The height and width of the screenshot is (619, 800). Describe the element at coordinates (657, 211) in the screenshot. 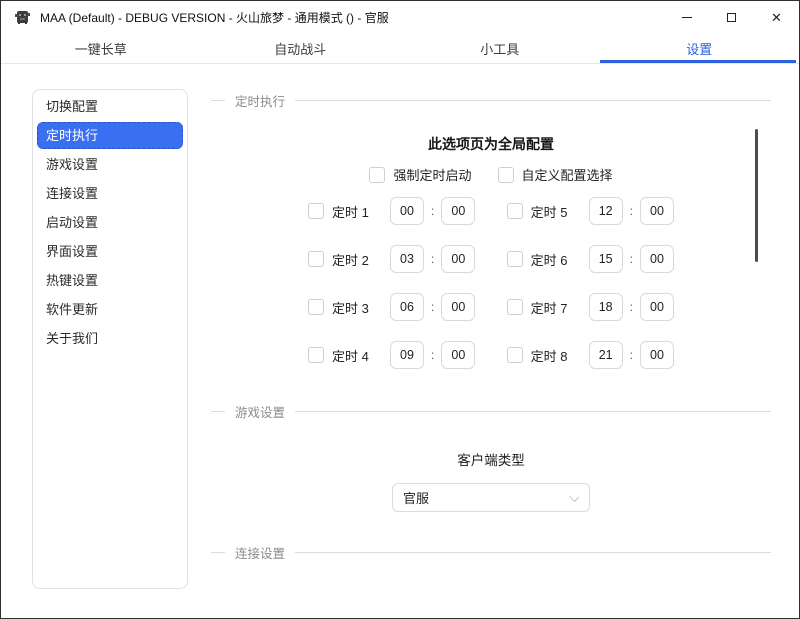

I see `timer-5-minute-input: 00` at that location.